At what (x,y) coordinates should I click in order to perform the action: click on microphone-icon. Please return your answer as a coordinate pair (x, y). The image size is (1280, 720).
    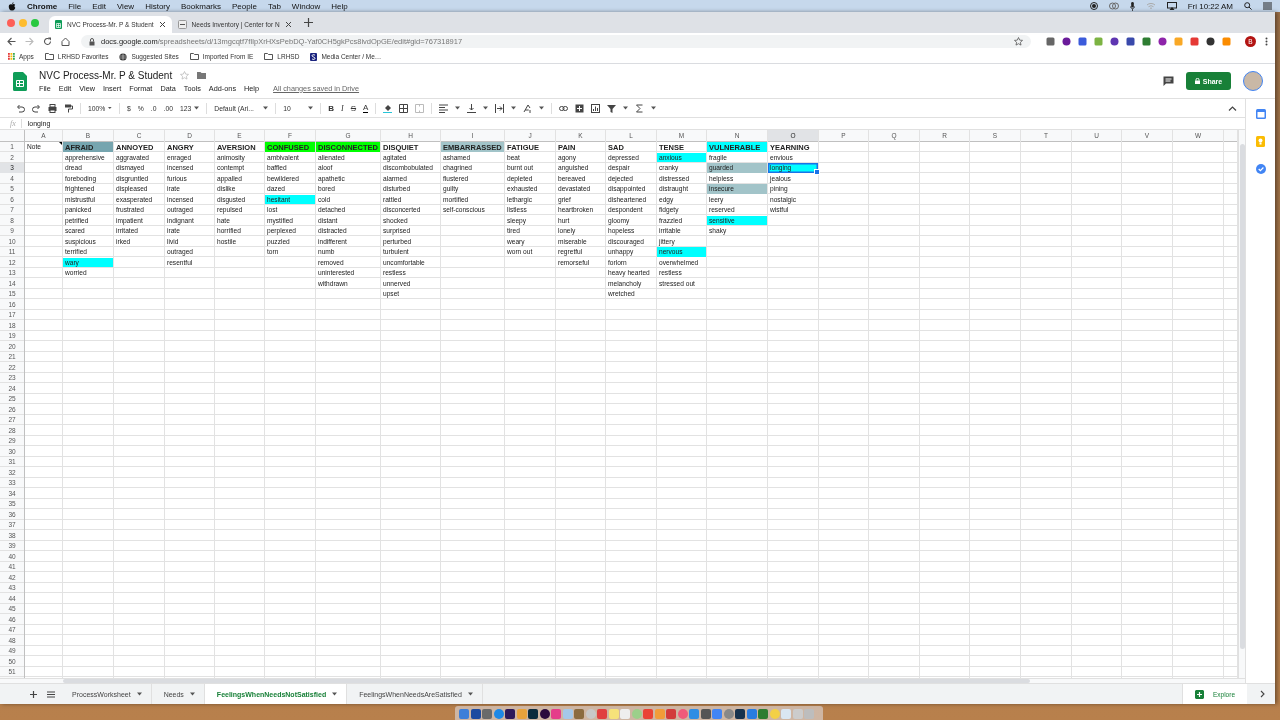
    Looking at the image, I should click on (1132, 6).